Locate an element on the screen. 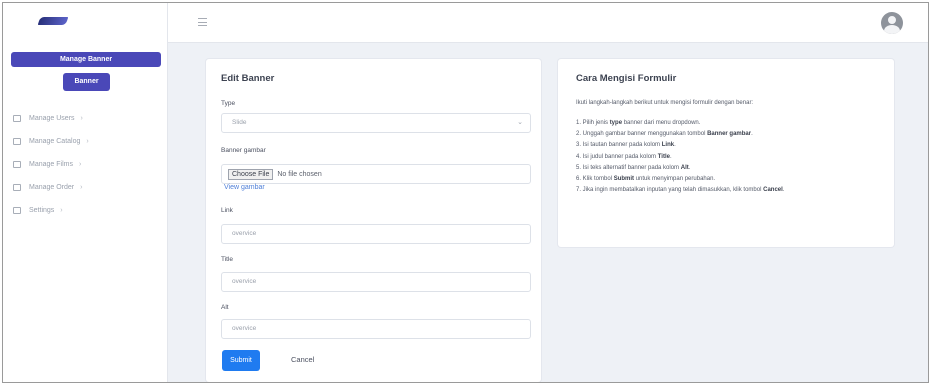 The image size is (931, 385). file-status: No file chosen is located at coordinates (299, 174).